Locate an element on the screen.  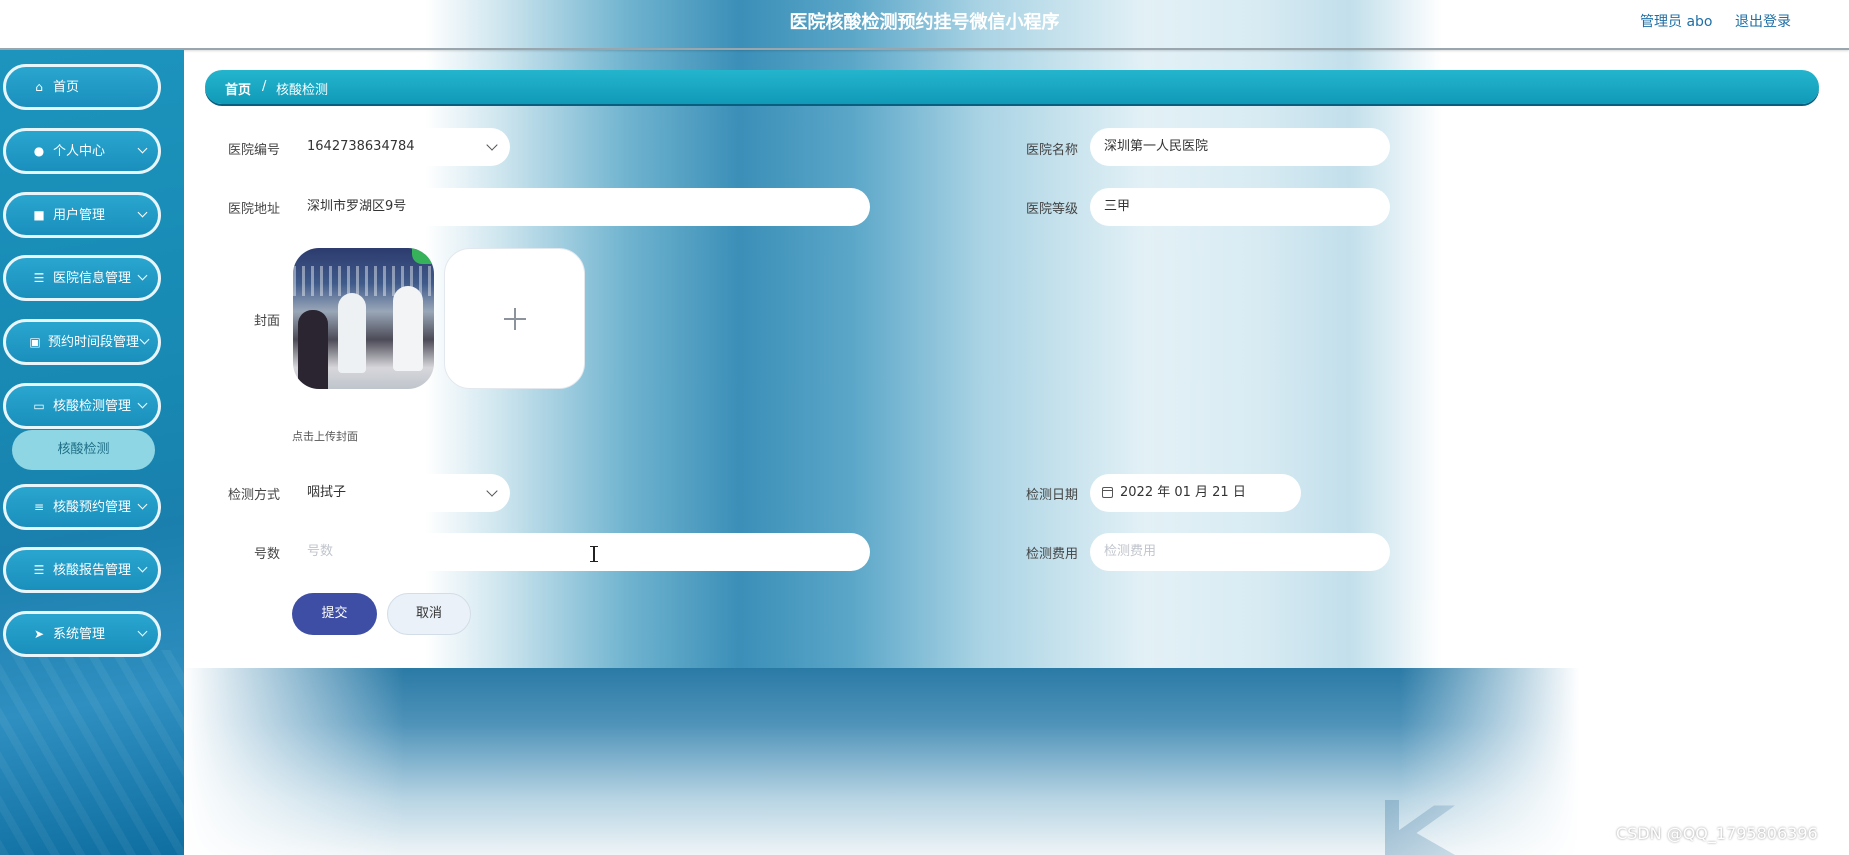
cover-image-thumbnail is located at coordinates (363, 318).